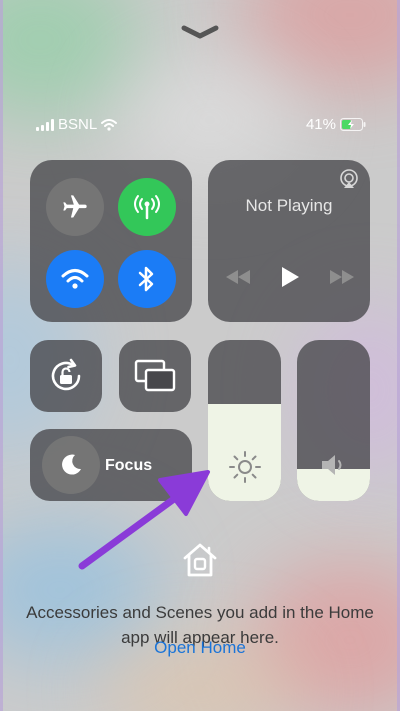  I want to click on annotation-arrow, so click(144, 520).